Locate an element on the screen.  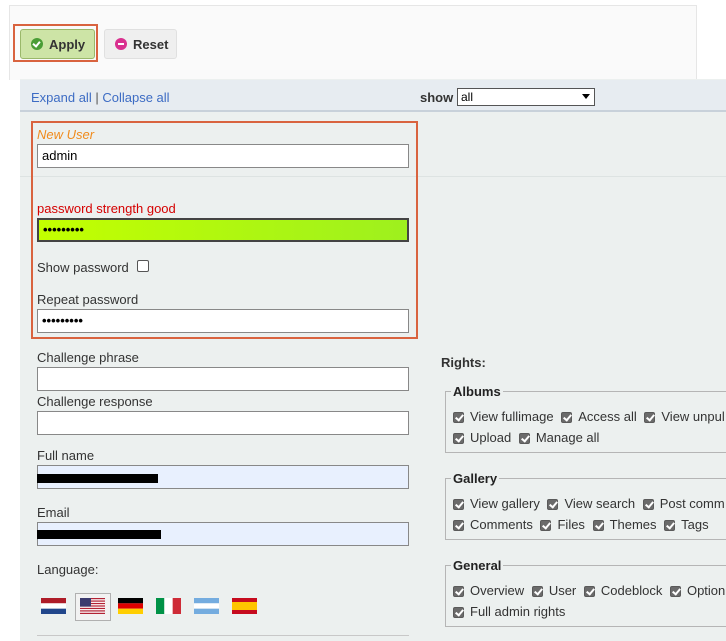
right-label: Overview is located at coordinates (497, 590).